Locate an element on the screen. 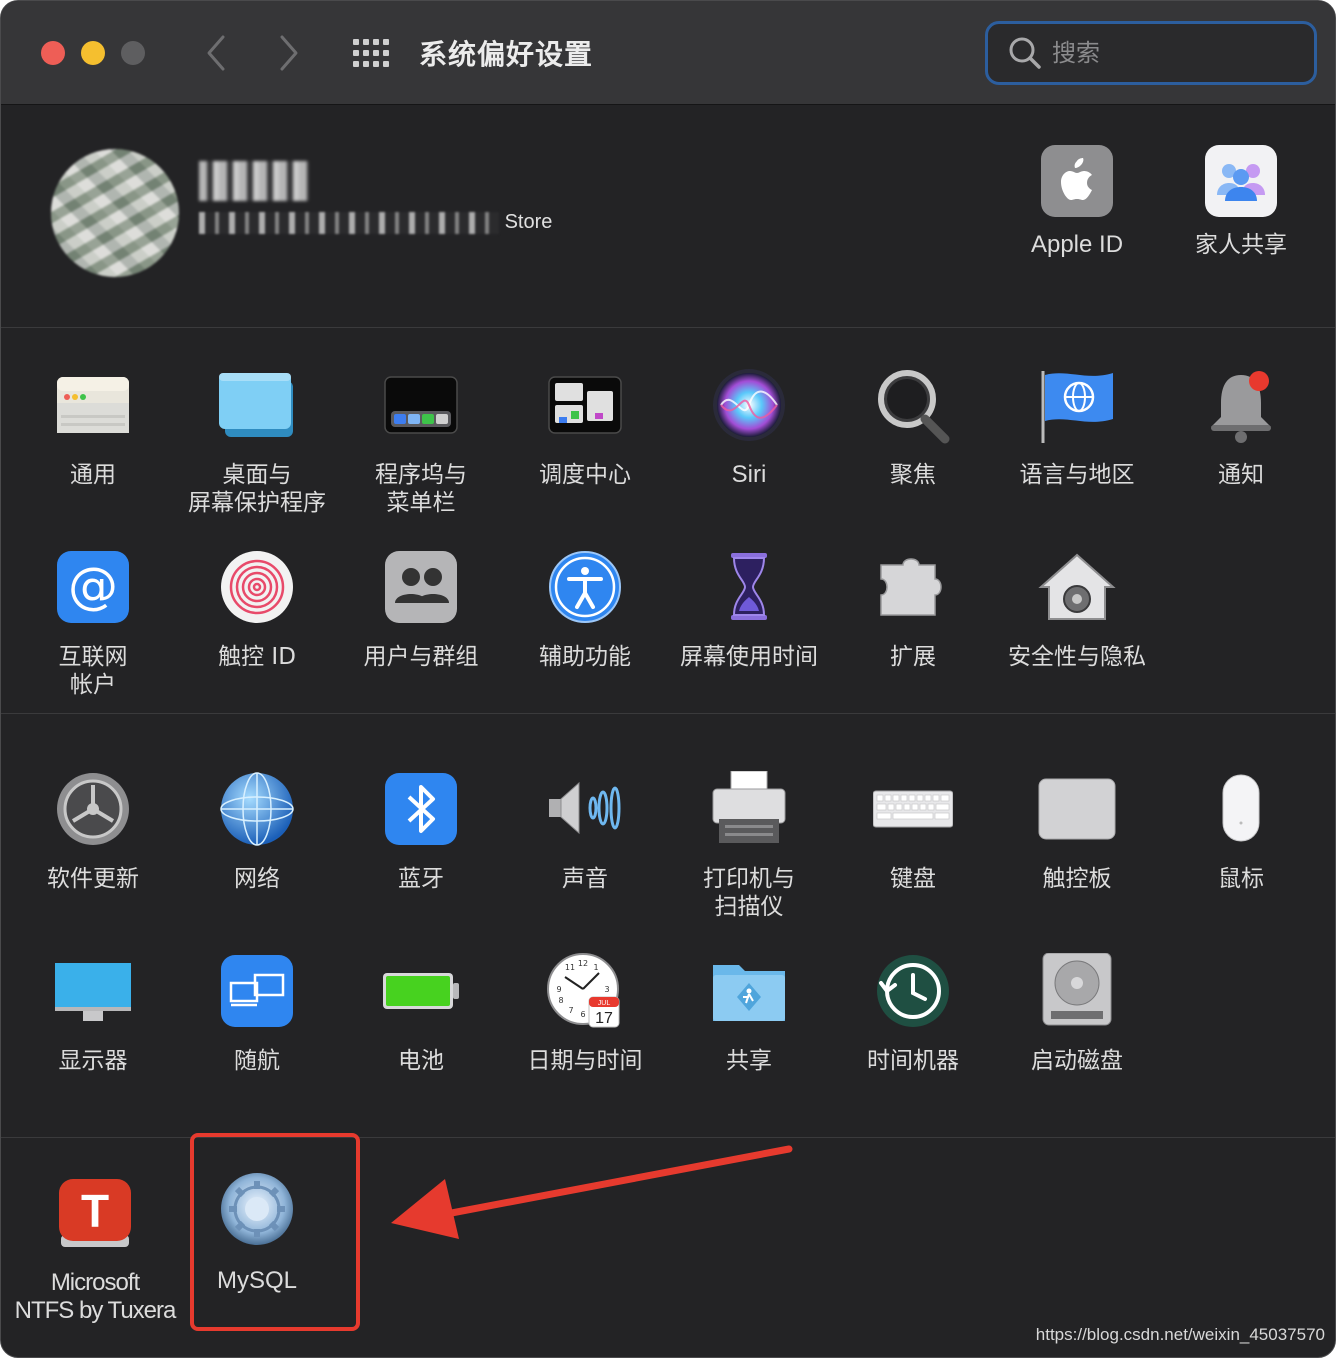  calendar-day: 17 is located at coordinates (604, 1018).